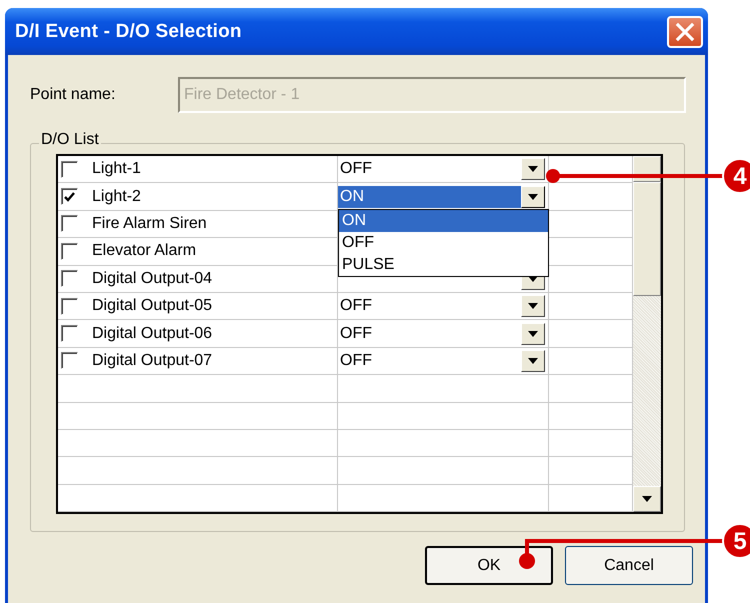  I want to click on output-name: Elevator Alarm, so click(144, 251).